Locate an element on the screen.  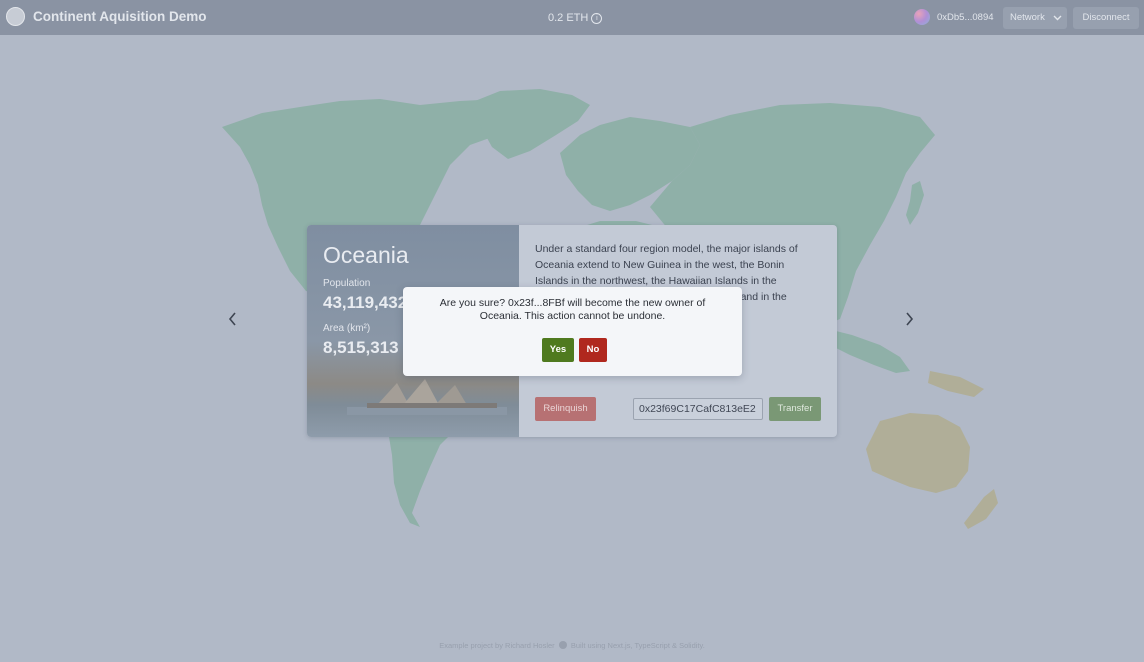
balance-value: 0.2 ETH is located at coordinates (568, 18).